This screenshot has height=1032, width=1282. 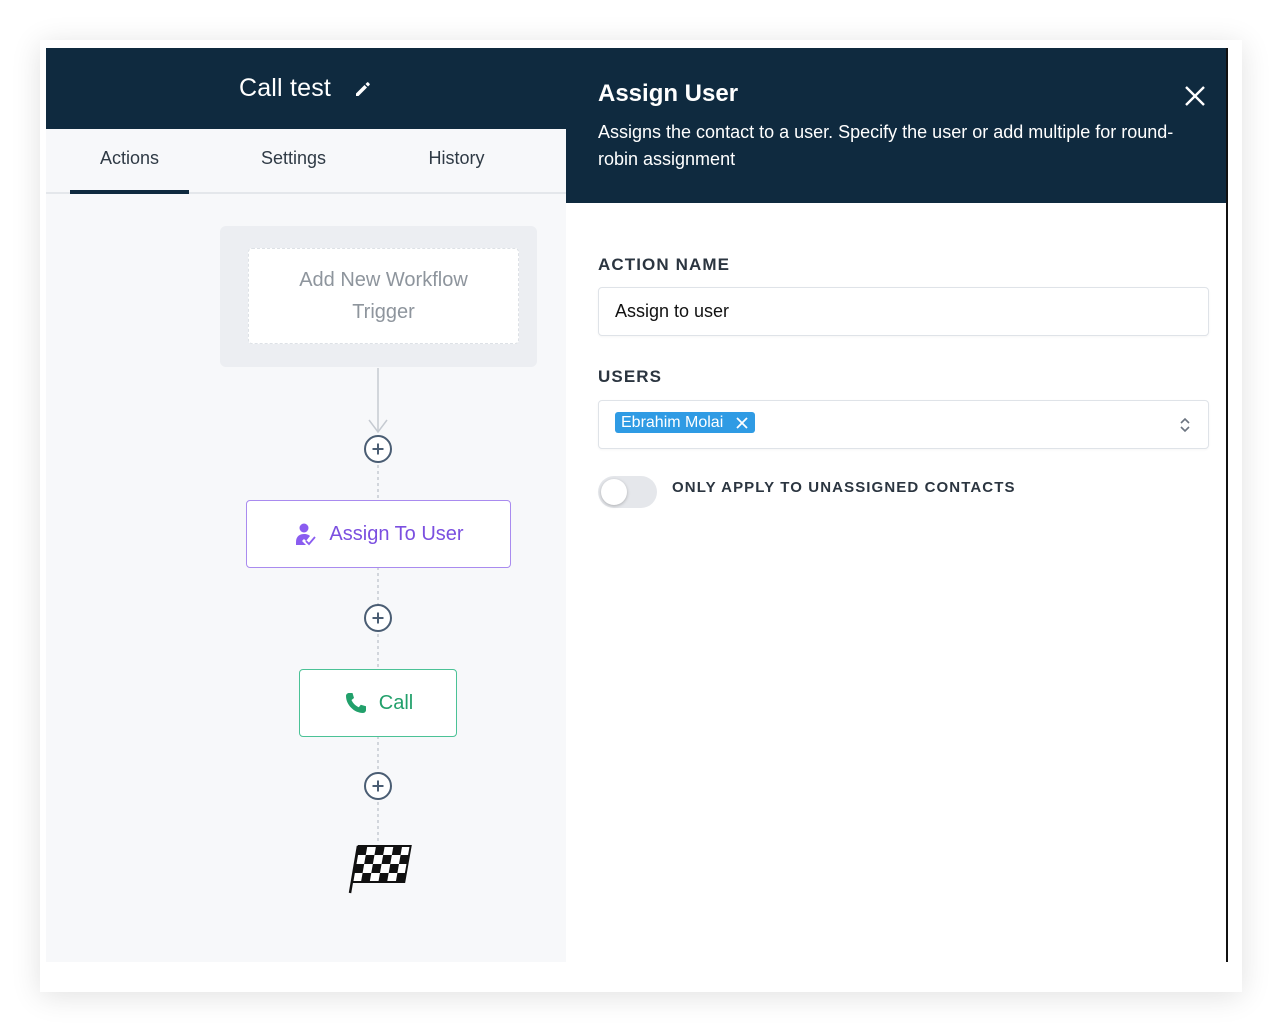 What do you see at coordinates (383, 296) in the screenshot?
I see `add-trigger-button: Add New Workflow Trigger` at bounding box center [383, 296].